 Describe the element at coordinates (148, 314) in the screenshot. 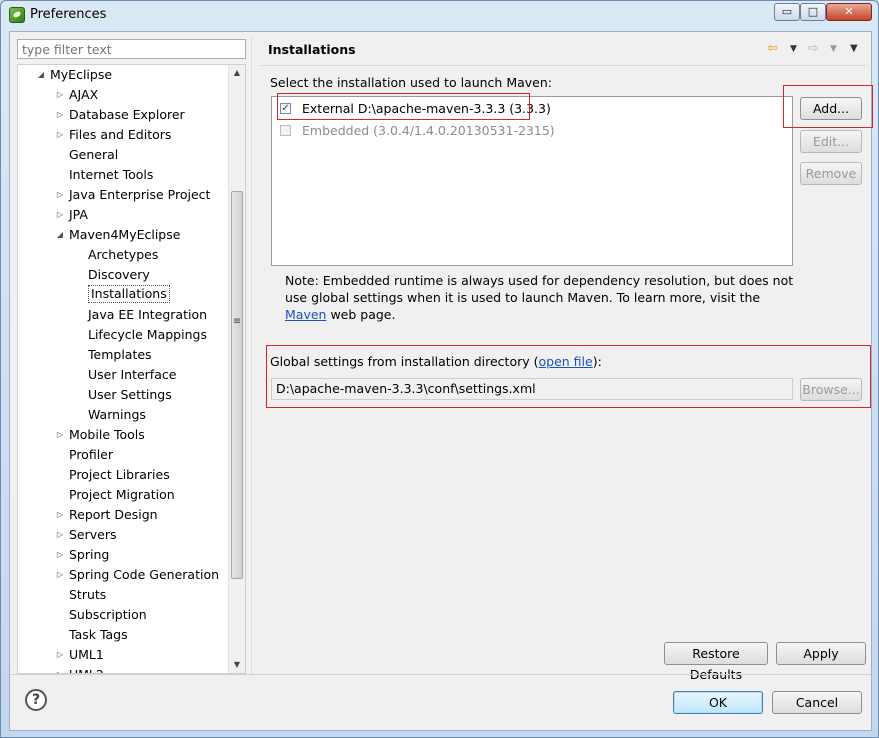

I see `tree-item-label: Java EE Integration` at that location.